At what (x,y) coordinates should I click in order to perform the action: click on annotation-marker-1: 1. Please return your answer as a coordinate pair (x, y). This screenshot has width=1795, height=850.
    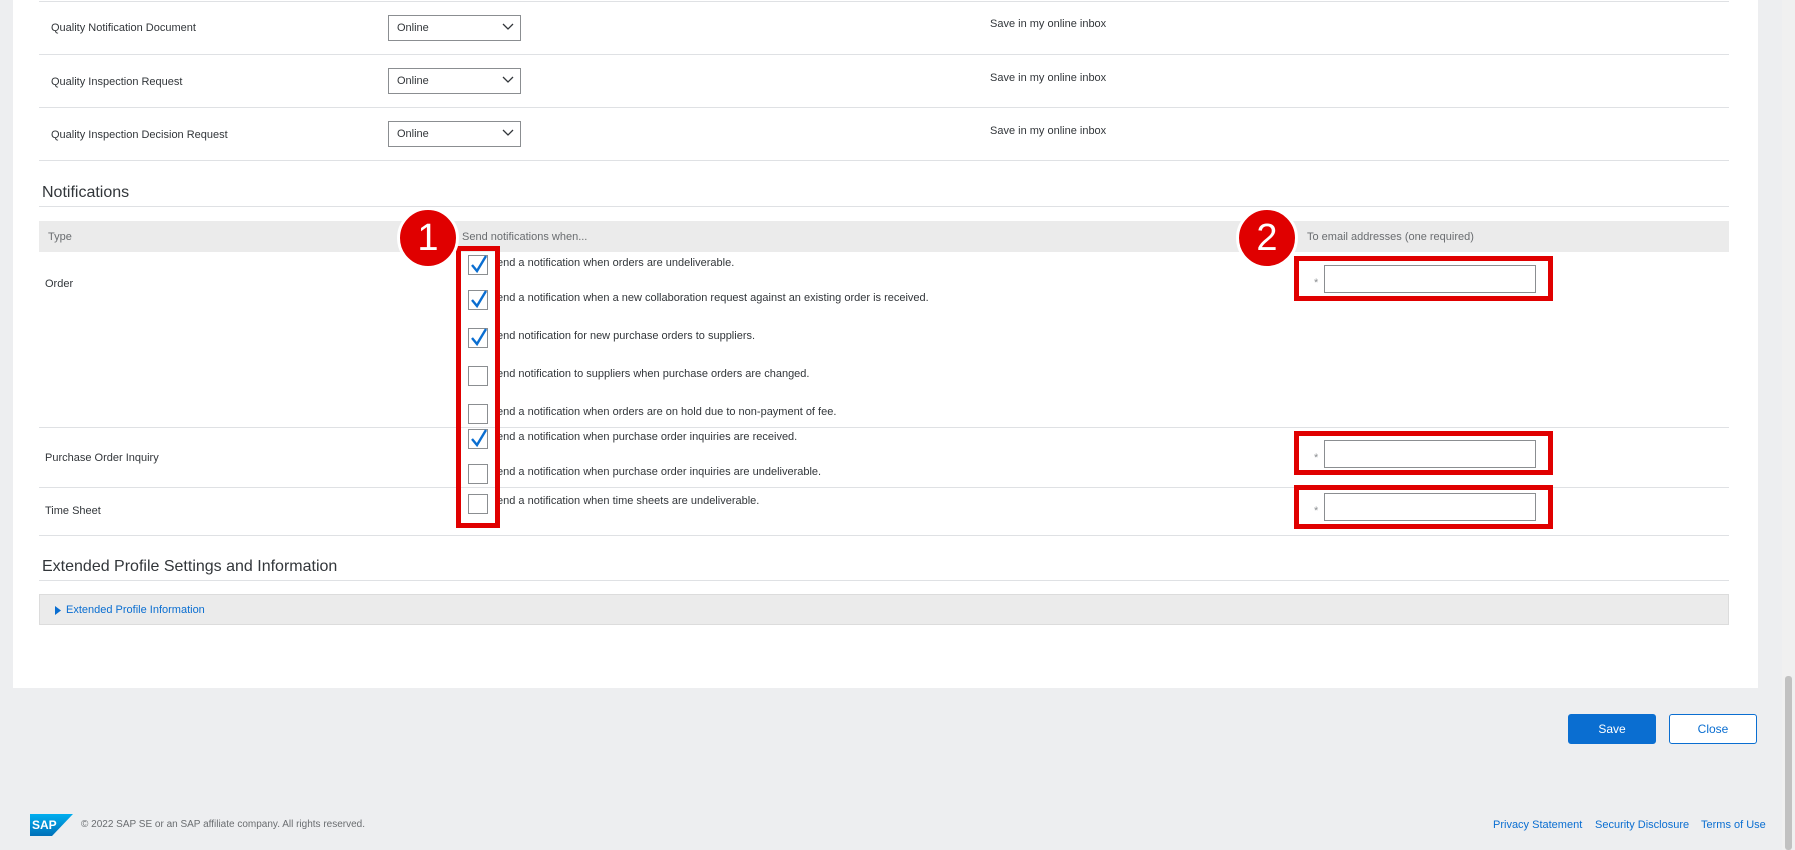
    Looking at the image, I should click on (428, 238).